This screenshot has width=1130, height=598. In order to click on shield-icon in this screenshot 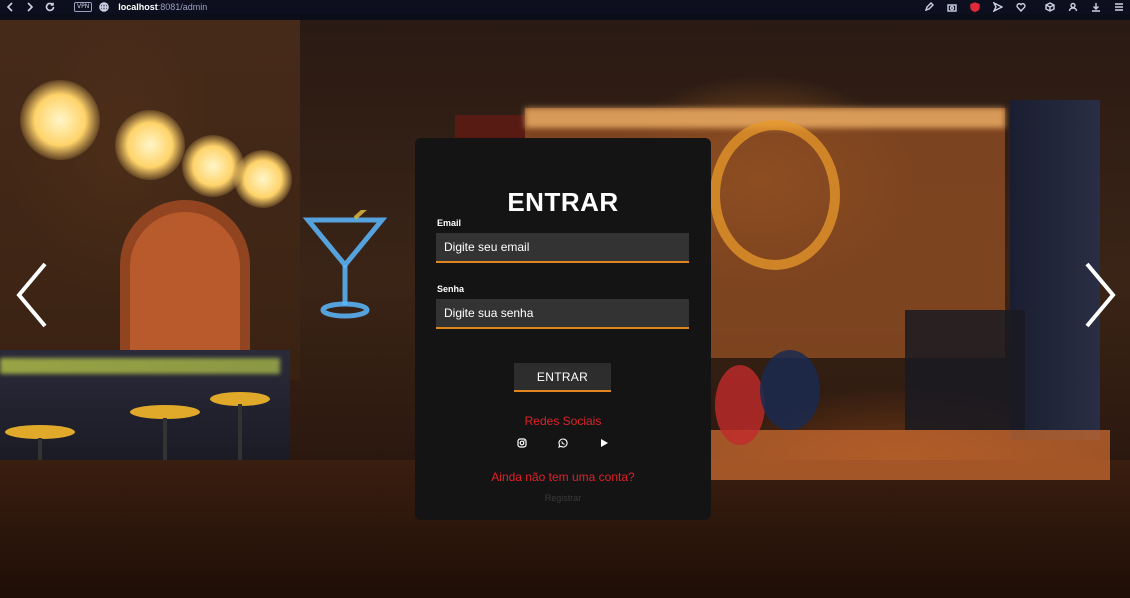, I will do `click(974, 6)`.